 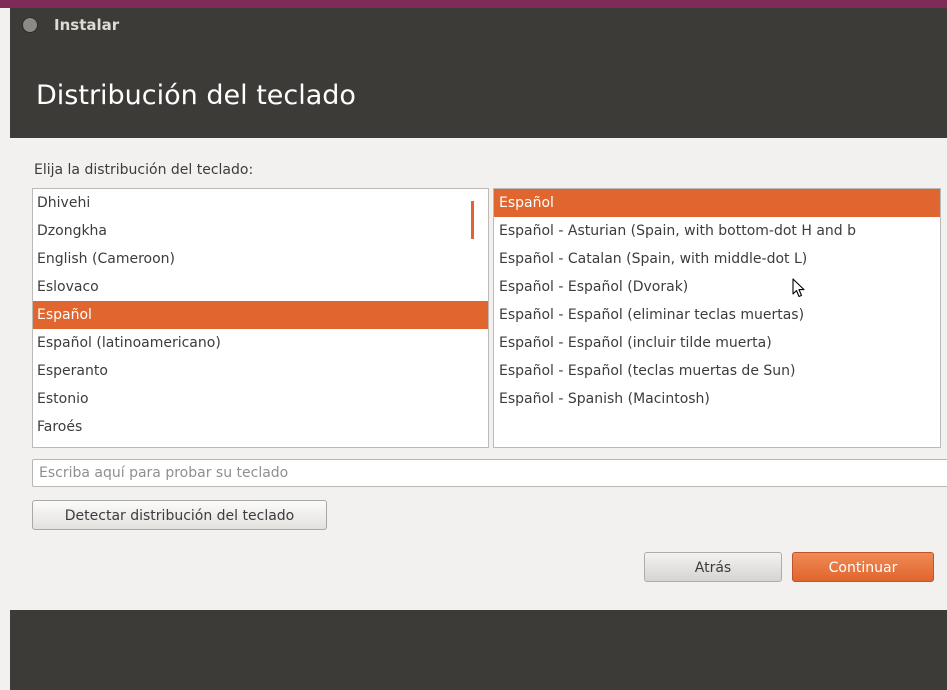 I want to click on continue-button: Continuar, so click(x=863, y=567).